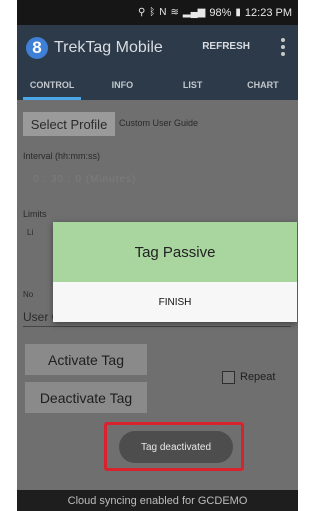 This screenshot has width=320, height=511. I want to click on tab-list: LIST, so click(193, 85).